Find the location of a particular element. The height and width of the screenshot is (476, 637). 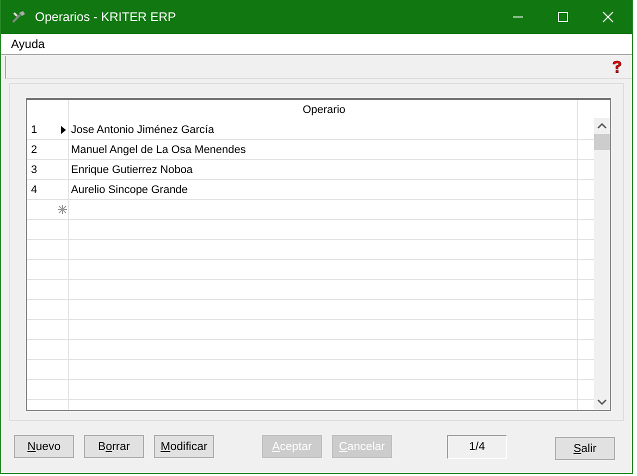

maximize-icon is located at coordinates (563, 17).